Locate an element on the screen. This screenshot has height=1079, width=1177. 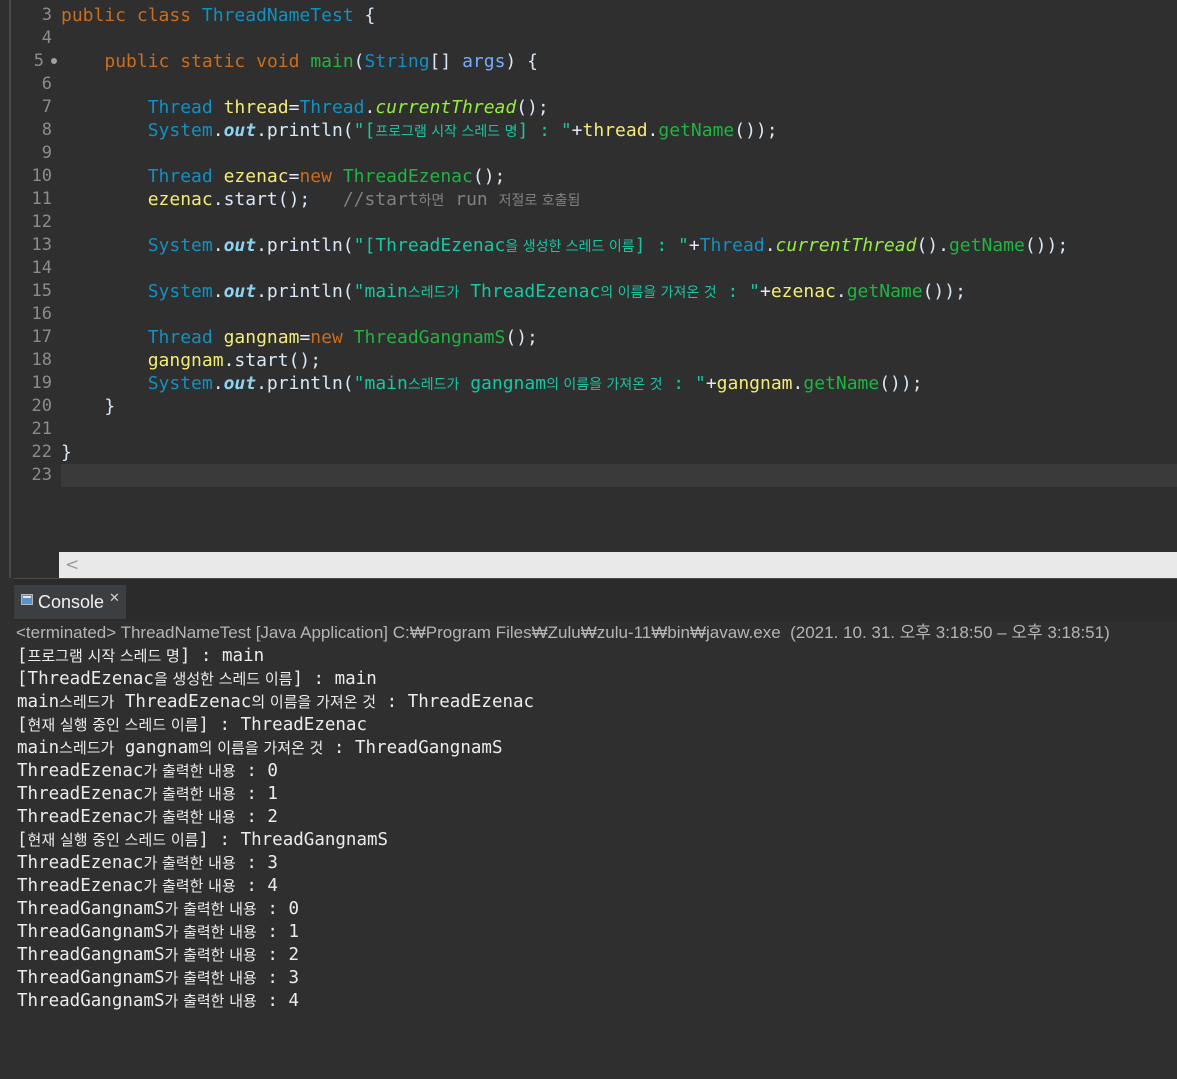
code-line: public class ThreadNameTest { is located at coordinates (218, 15).